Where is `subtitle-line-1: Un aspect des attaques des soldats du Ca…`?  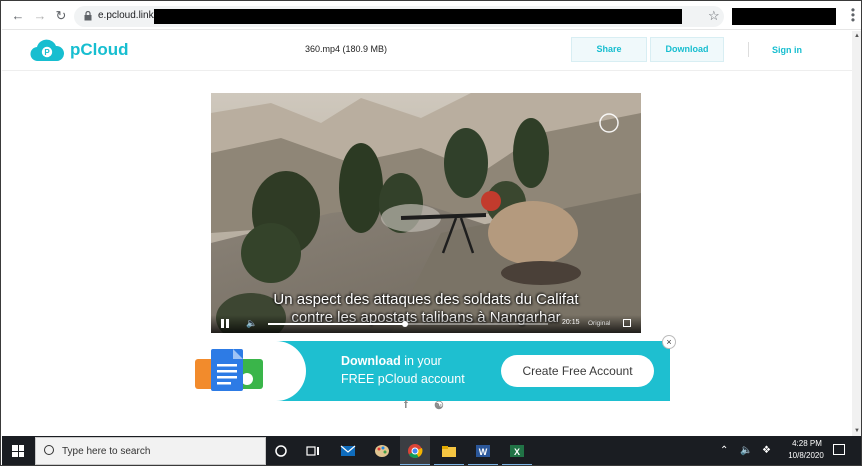 subtitle-line-1: Un aspect des attaques des soldats du Ca… is located at coordinates (426, 299).